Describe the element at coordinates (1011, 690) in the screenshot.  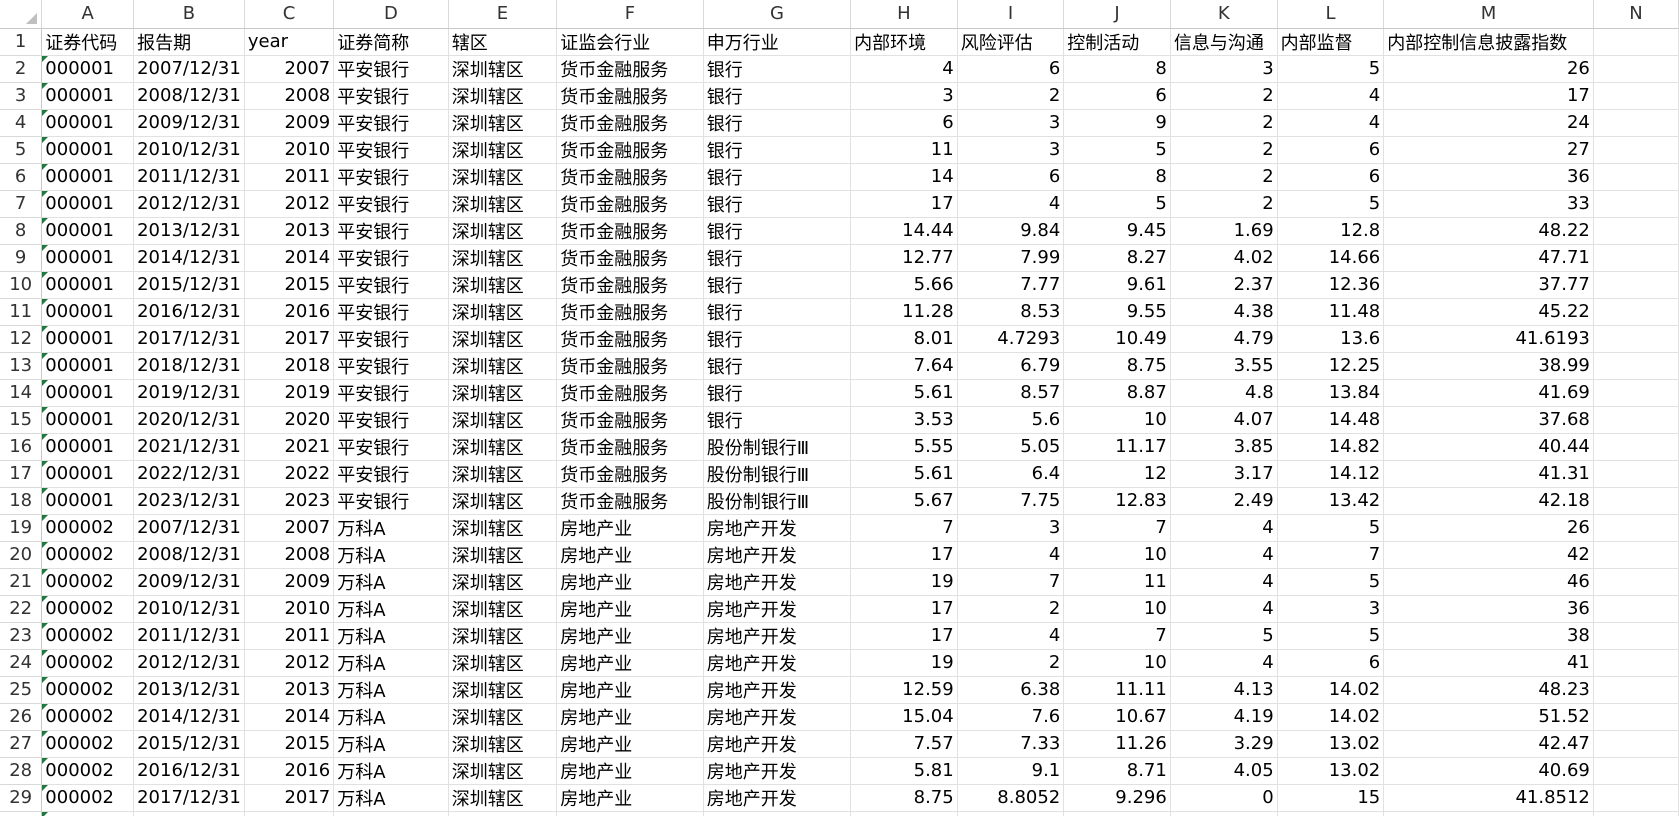
I see `cell-I25: 6.38` at that location.